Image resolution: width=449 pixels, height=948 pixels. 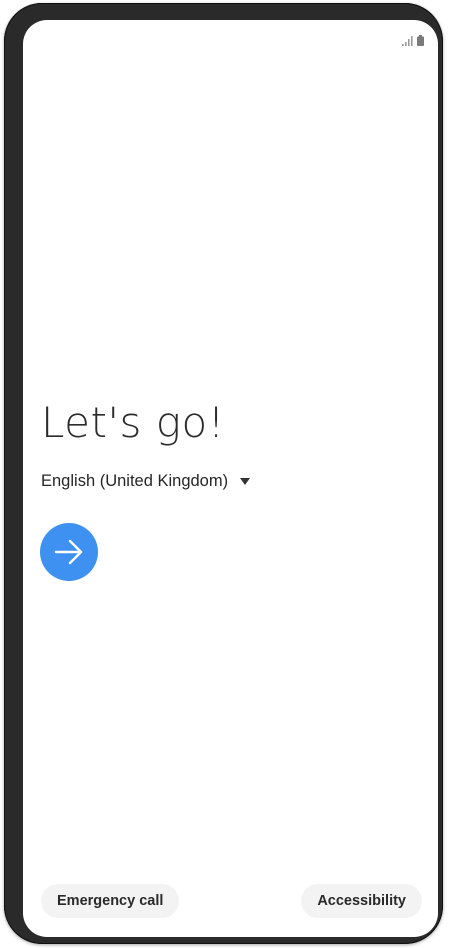 I want to click on emergency-call-button: Emergency call, so click(x=110, y=901).